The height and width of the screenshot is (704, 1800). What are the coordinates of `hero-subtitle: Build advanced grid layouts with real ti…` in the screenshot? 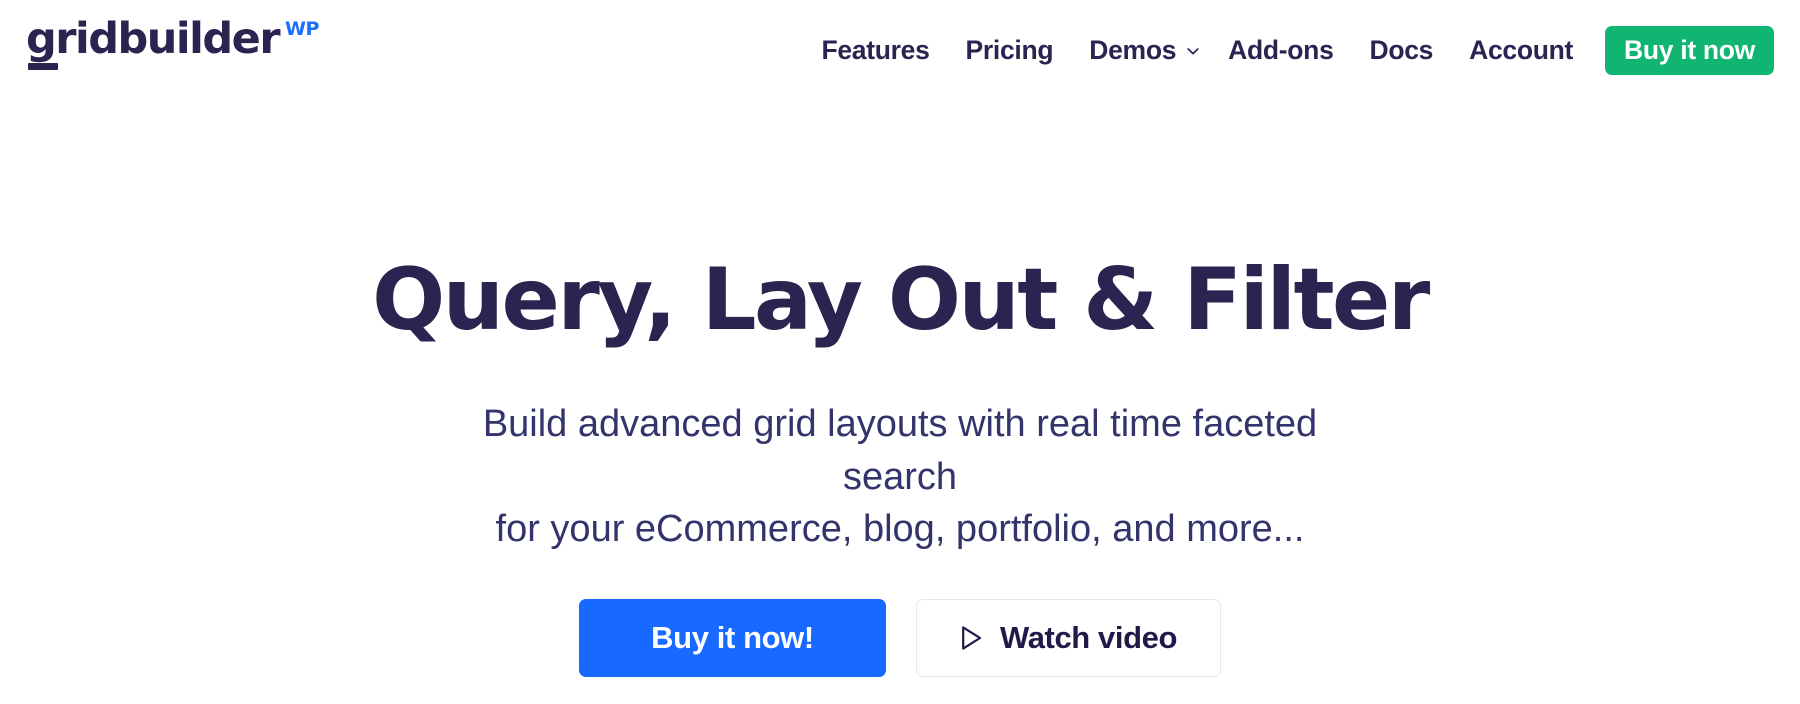 It's located at (900, 476).